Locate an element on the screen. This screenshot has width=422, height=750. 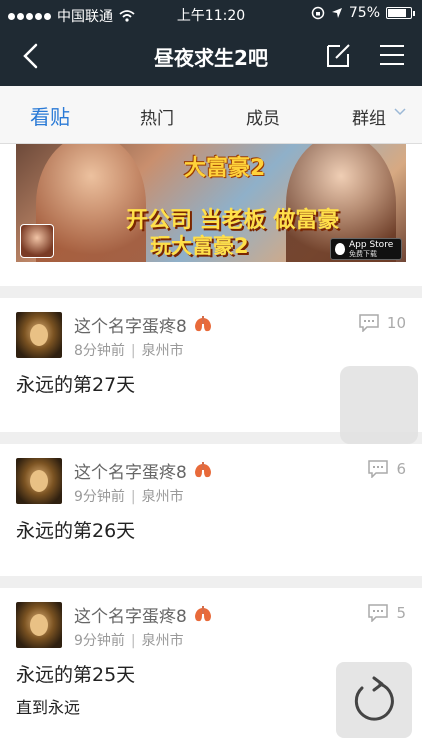
comment-count: 6 is located at coordinates (387, 469).